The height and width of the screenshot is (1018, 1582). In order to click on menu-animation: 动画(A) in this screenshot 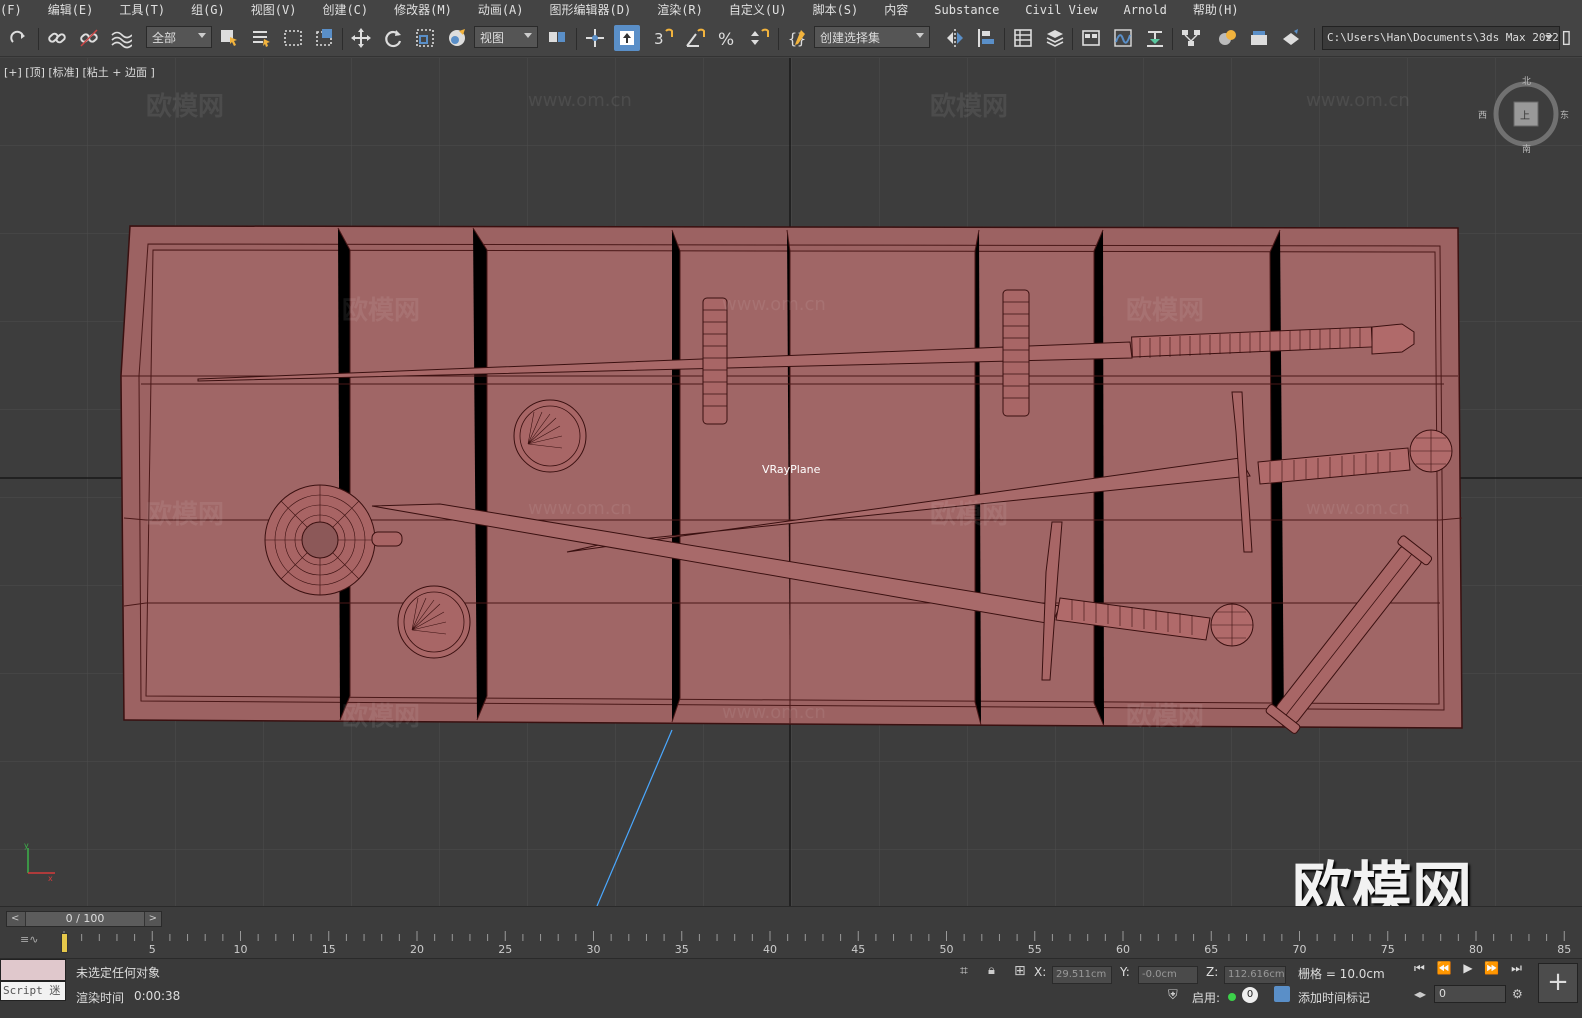, I will do `click(501, 10)`.